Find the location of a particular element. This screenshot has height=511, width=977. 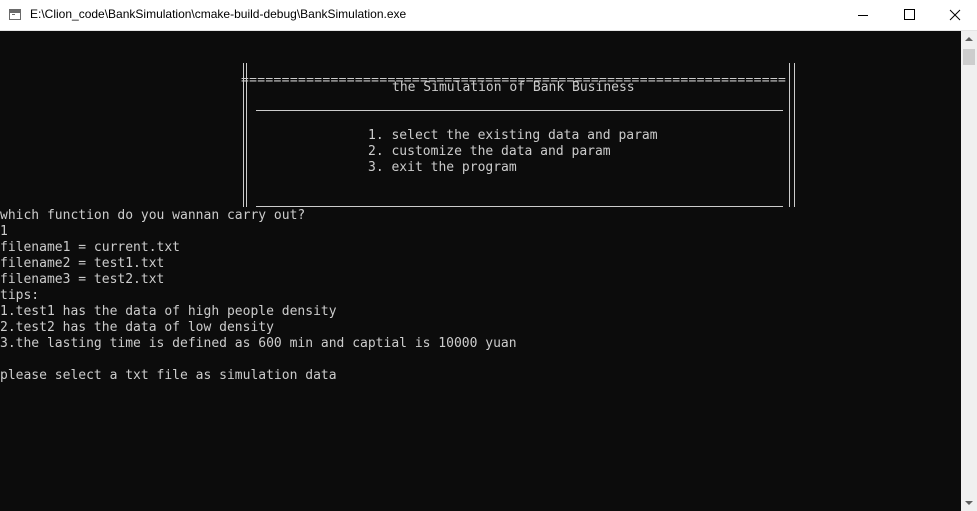

chevron-up-icon is located at coordinates (969, 39).